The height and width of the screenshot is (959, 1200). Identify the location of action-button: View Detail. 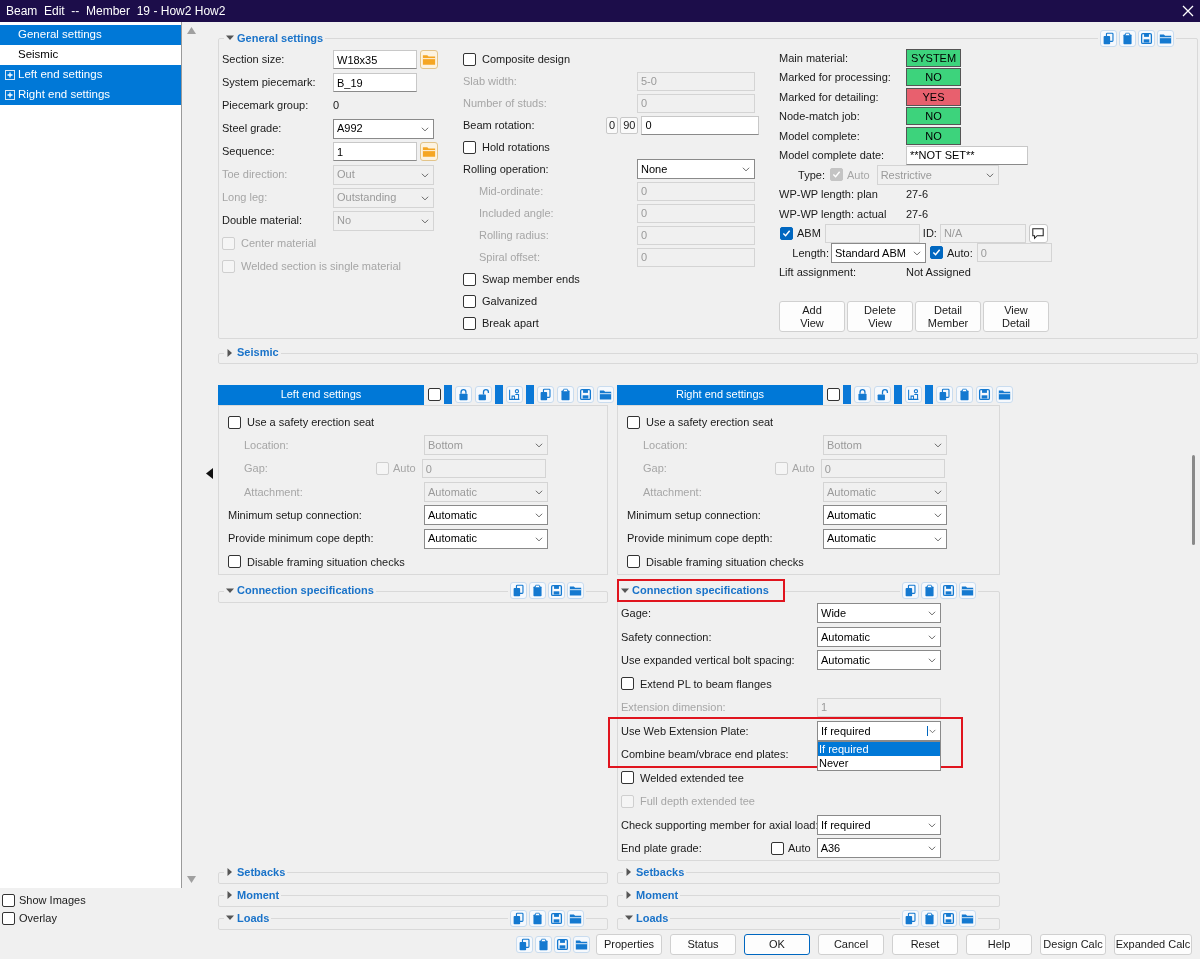
(1016, 316).